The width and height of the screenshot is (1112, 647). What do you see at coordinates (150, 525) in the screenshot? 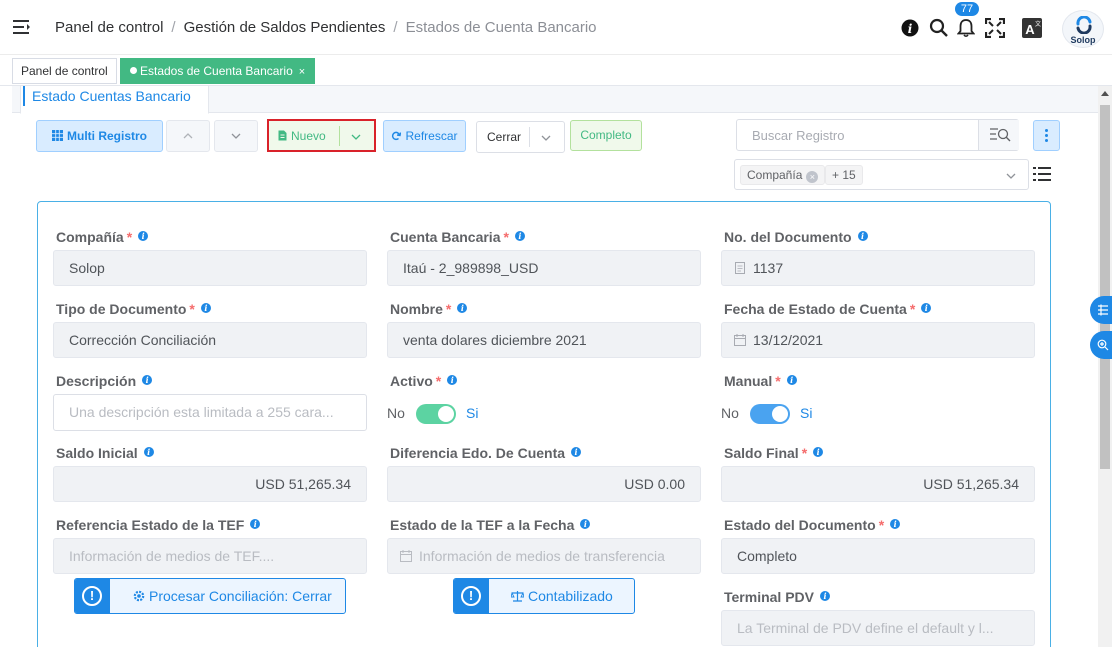
I see `label-text: Referencia Estado de la TEF` at bounding box center [150, 525].